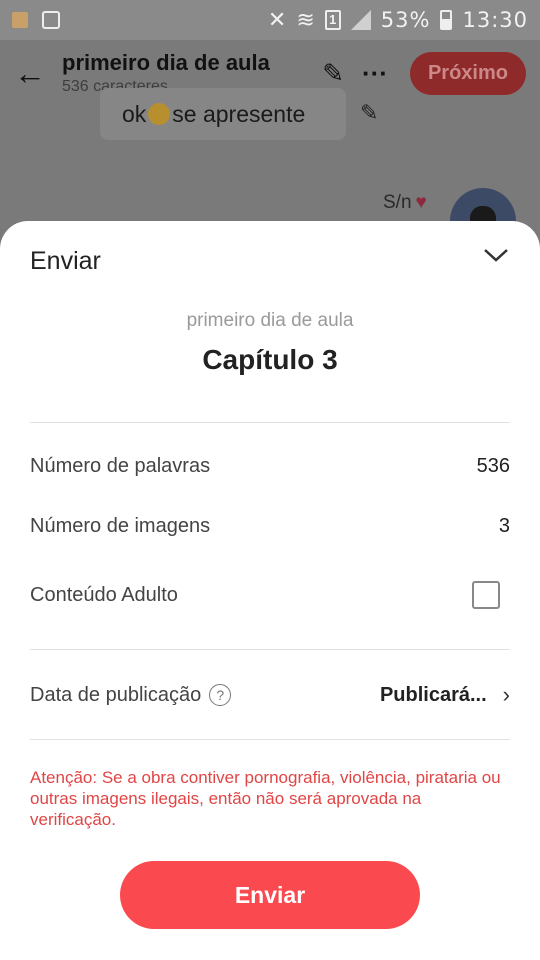  I want to click on author-label: S/n, so click(397, 202).